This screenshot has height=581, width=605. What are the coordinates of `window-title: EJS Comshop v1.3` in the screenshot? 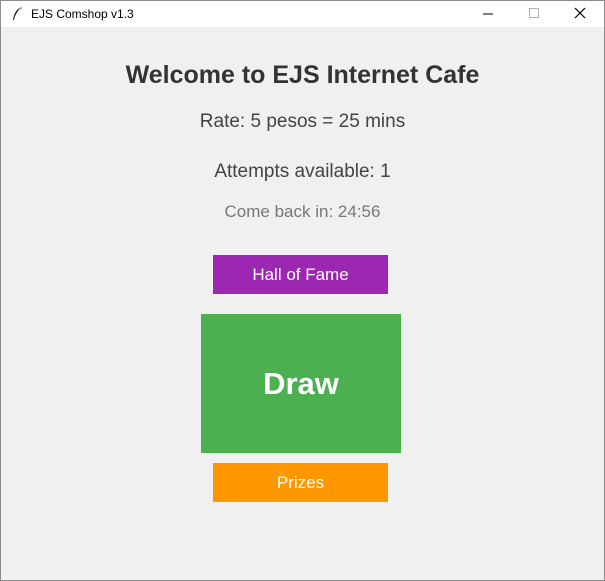 It's located at (82, 14).